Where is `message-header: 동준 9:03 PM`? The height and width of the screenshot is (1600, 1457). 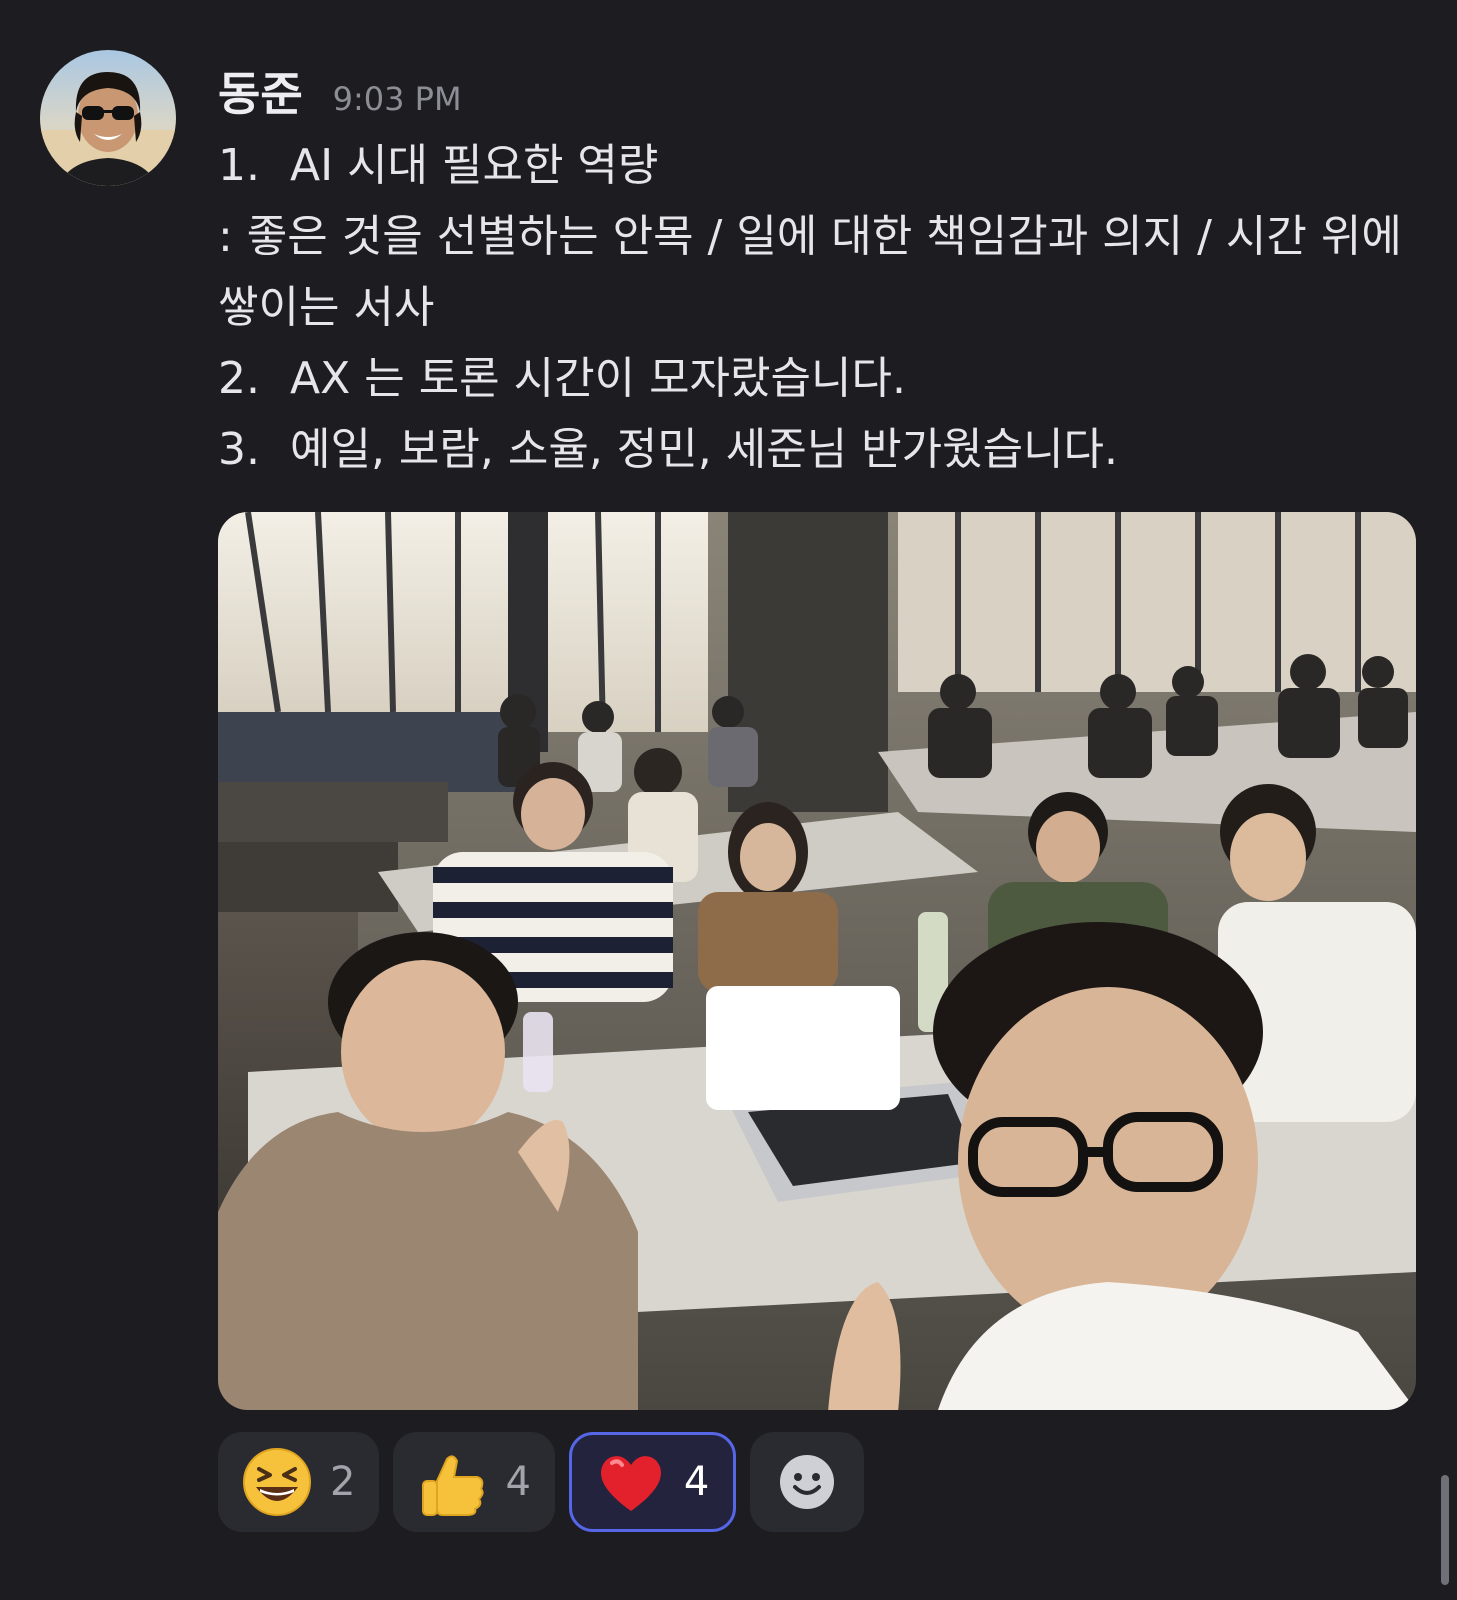 message-header: 동준 9:03 PM is located at coordinates (340, 89).